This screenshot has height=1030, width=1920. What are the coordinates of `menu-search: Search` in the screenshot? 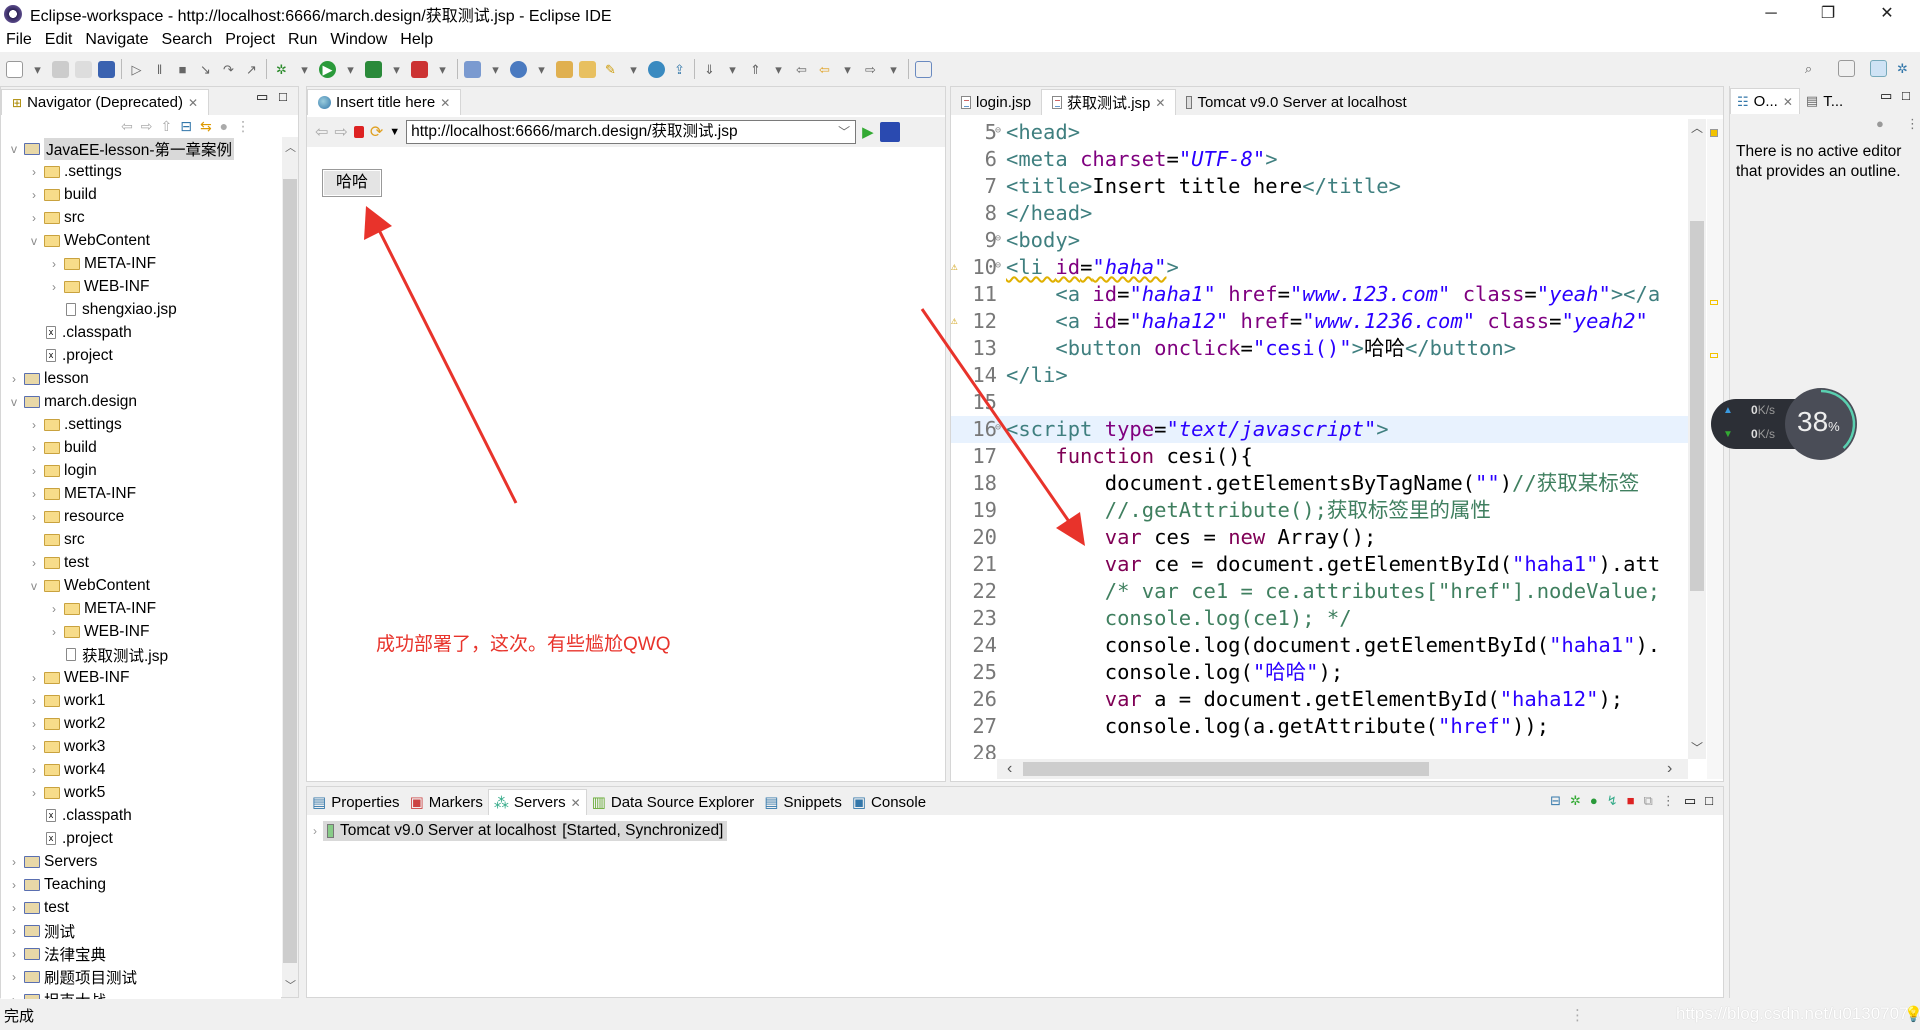 It's located at (187, 40).